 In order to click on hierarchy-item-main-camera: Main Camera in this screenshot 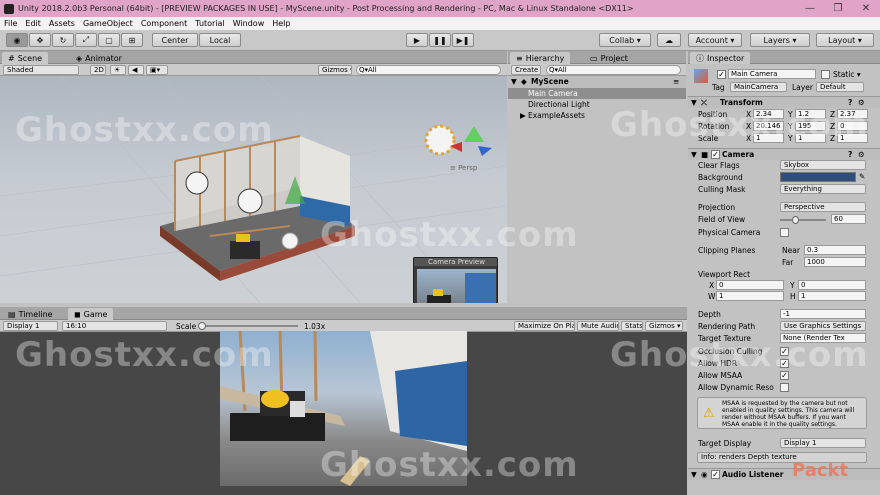, I will do `click(597, 93)`.